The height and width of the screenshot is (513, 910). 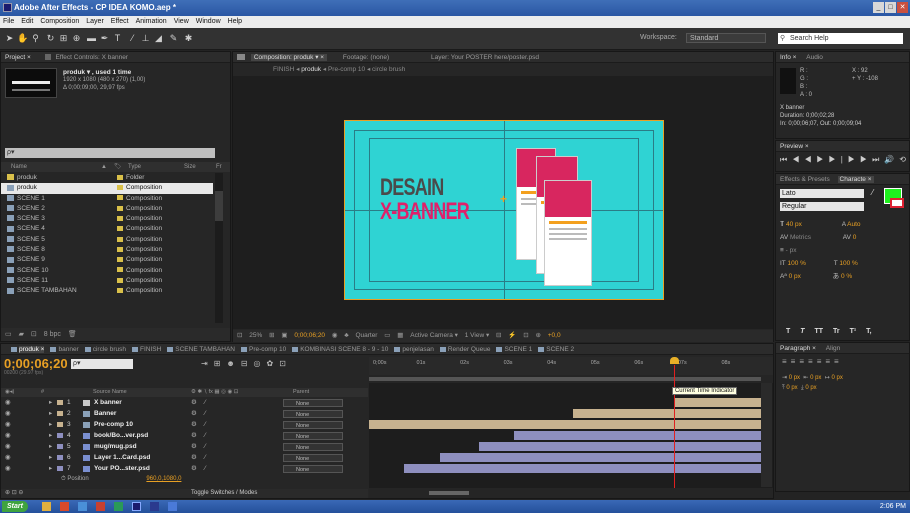 What do you see at coordinates (260, 363) in the screenshot?
I see `motion-blur-icon: ◎` at bounding box center [260, 363].